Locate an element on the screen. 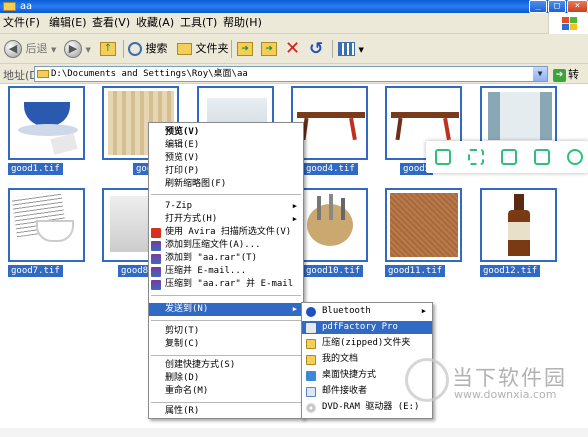 The image size is (588, 437). sendto-dvd-drive: DVD-RAM 驱动器 (E:) is located at coordinates (360, 407).